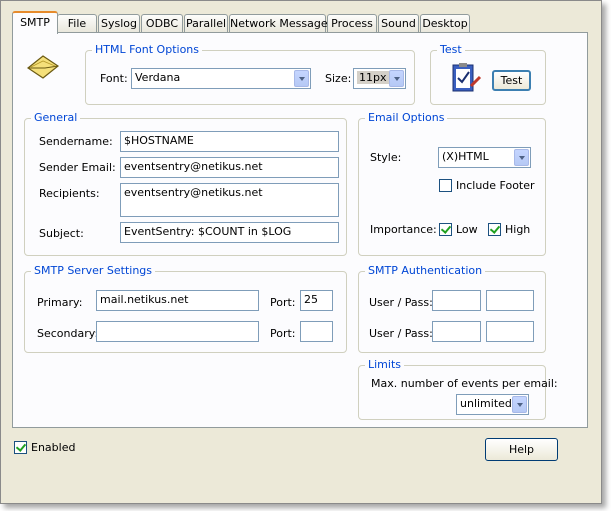 The height and width of the screenshot is (511, 611). What do you see at coordinates (119, 23) in the screenshot?
I see `tab-syslog: Syslog` at bounding box center [119, 23].